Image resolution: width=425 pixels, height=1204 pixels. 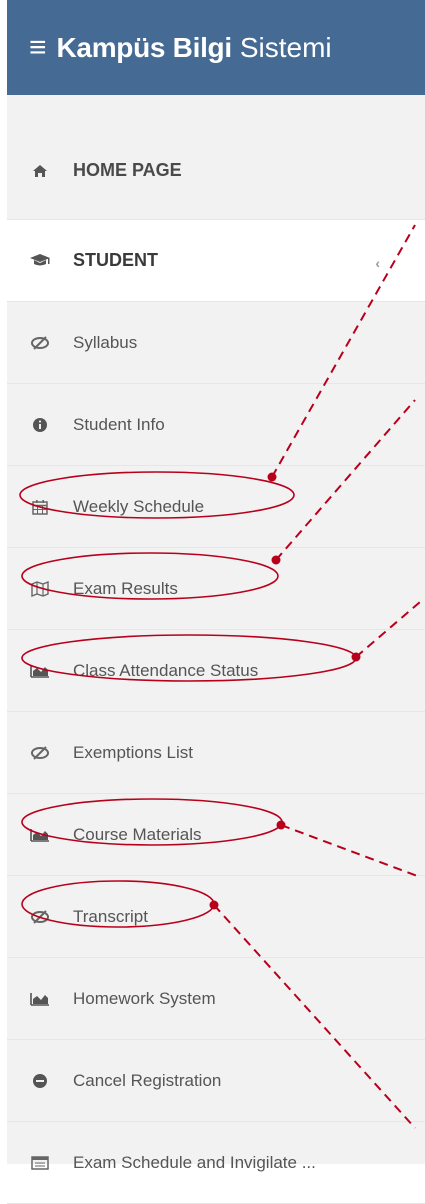 What do you see at coordinates (110, 916) in the screenshot?
I see `sidebar-item-label: Transcript` at bounding box center [110, 916].